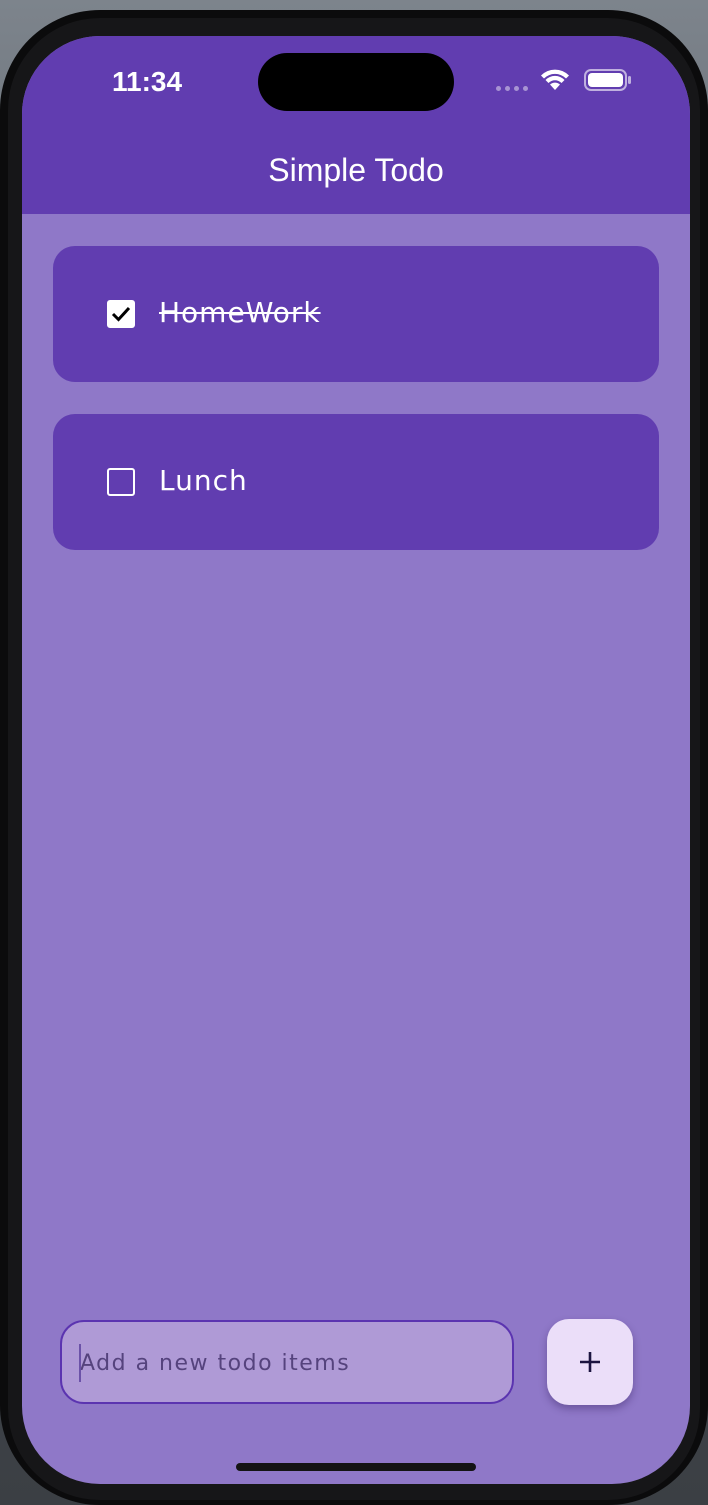 The image size is (708, 1505). I want to click on app-bar: 11:34 Simple Todo, so click(356, 125).